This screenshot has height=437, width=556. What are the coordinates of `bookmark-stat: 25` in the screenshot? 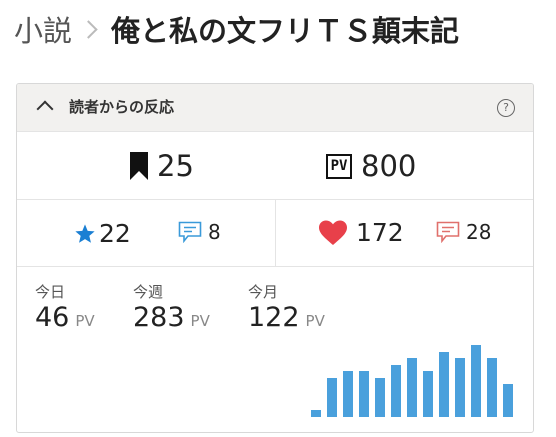 It's located at (161, 166).